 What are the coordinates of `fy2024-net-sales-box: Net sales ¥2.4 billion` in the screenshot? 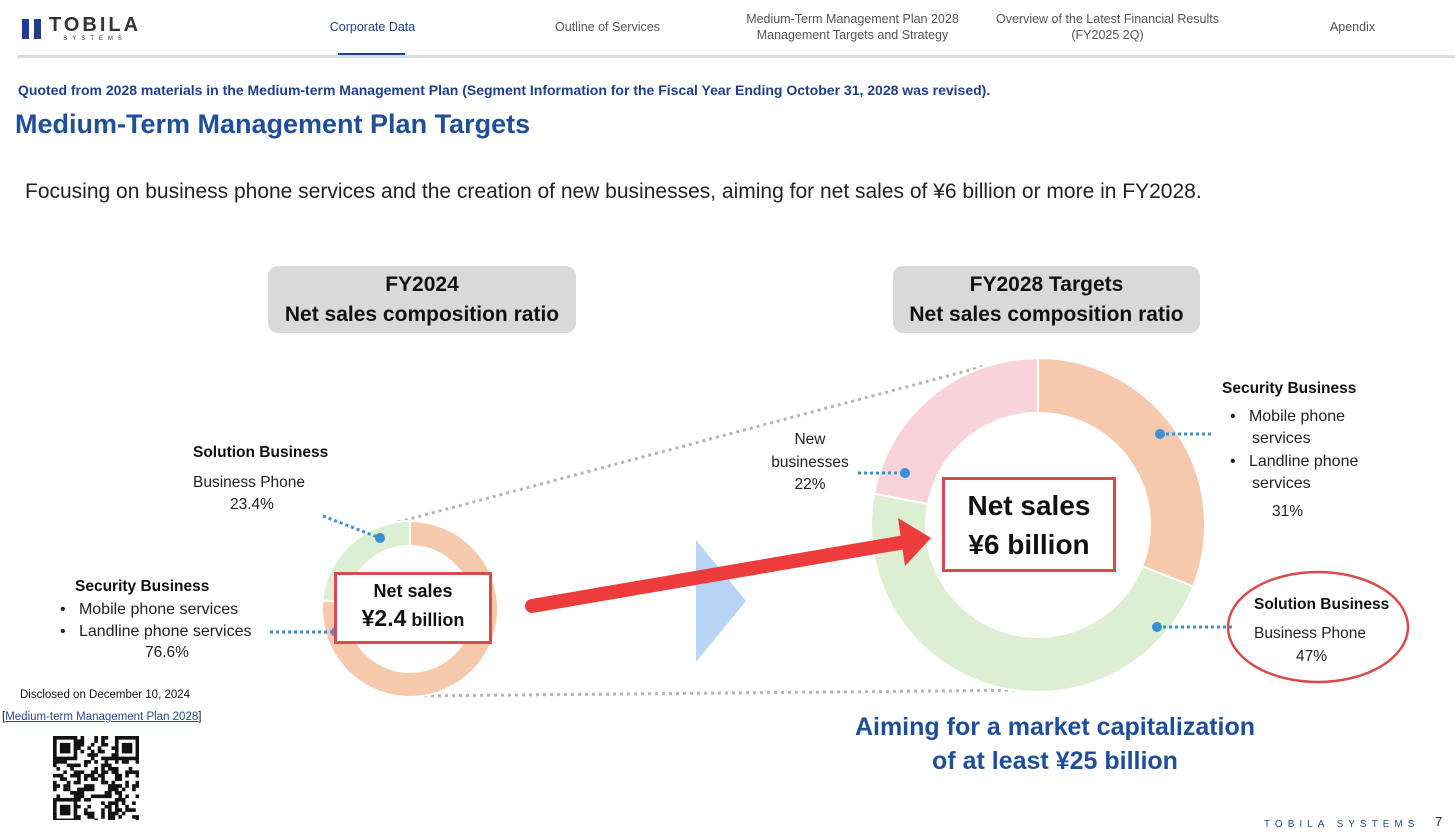 It's located at (413, 608).